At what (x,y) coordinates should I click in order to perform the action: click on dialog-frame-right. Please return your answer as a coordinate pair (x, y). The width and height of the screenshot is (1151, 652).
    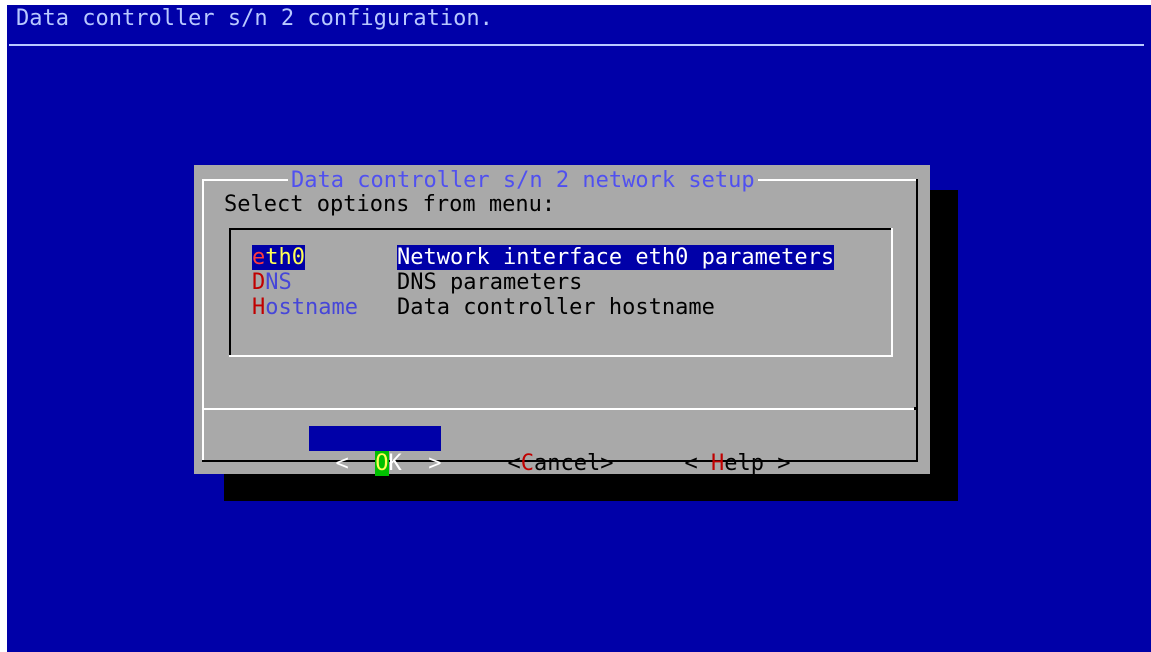
    Looking at the image, I should click on (917, 320).